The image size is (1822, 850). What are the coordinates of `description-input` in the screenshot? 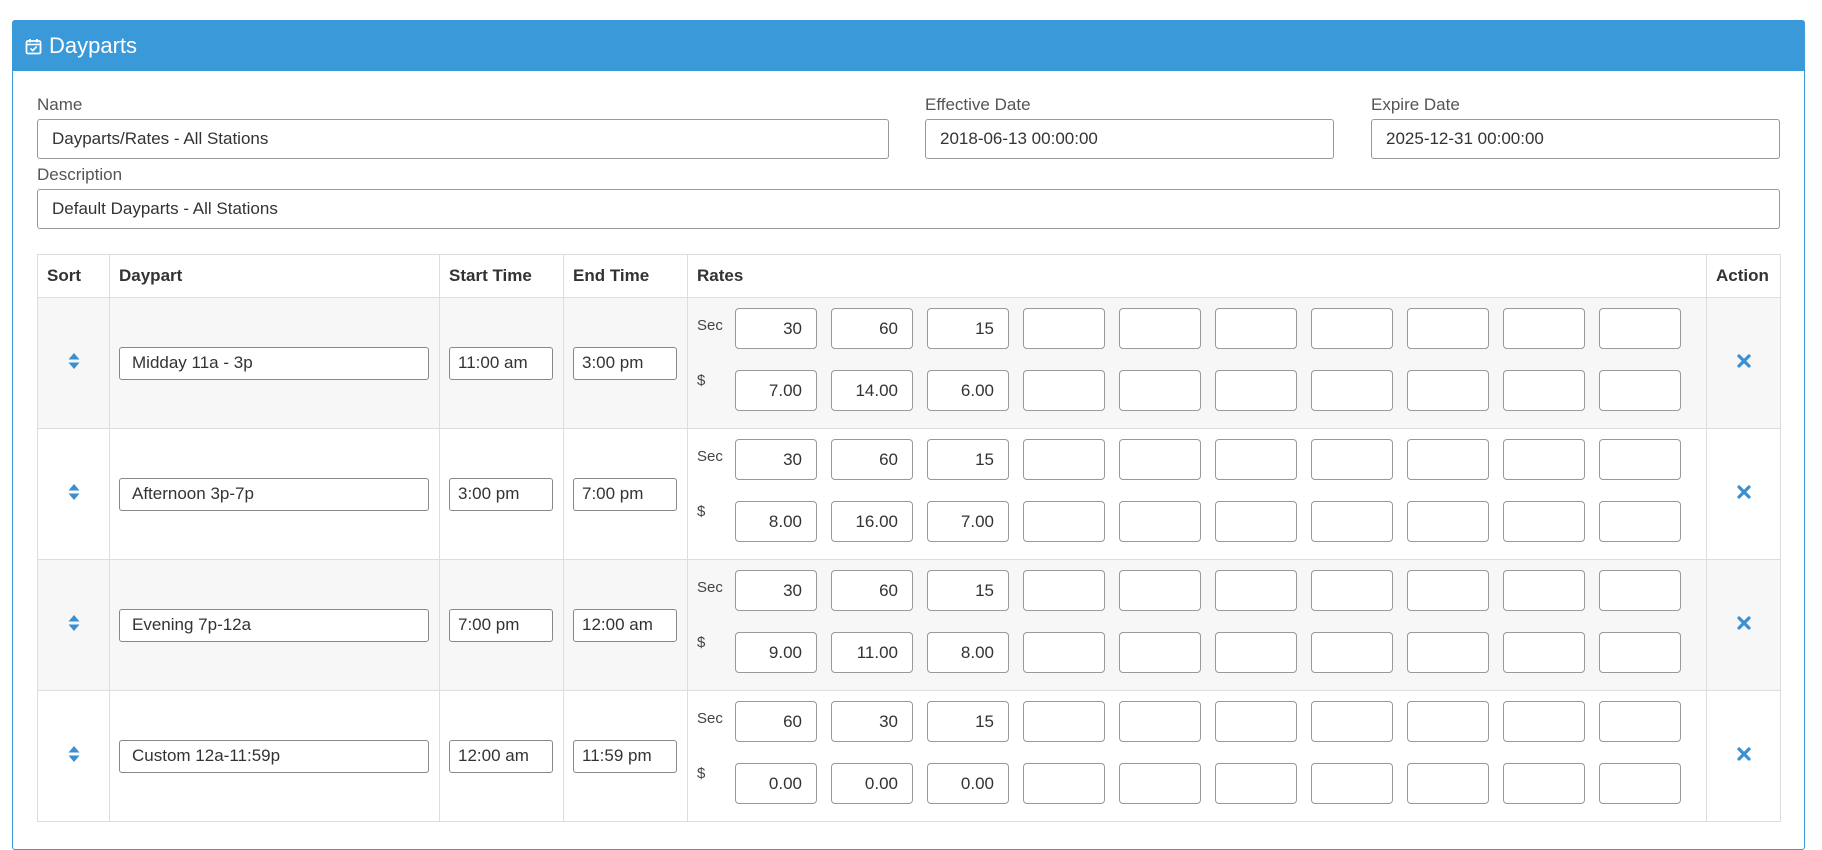 It's located at (908, 209).